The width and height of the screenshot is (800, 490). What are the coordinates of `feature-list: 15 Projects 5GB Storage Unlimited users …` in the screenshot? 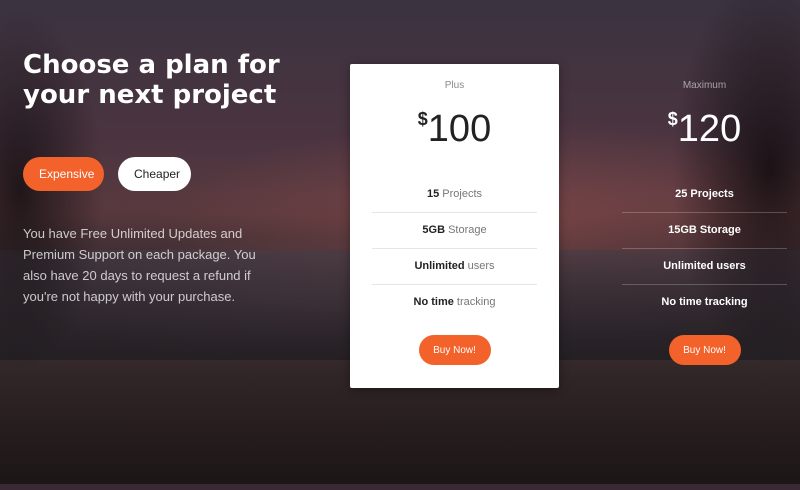 It's located at (454, 248).